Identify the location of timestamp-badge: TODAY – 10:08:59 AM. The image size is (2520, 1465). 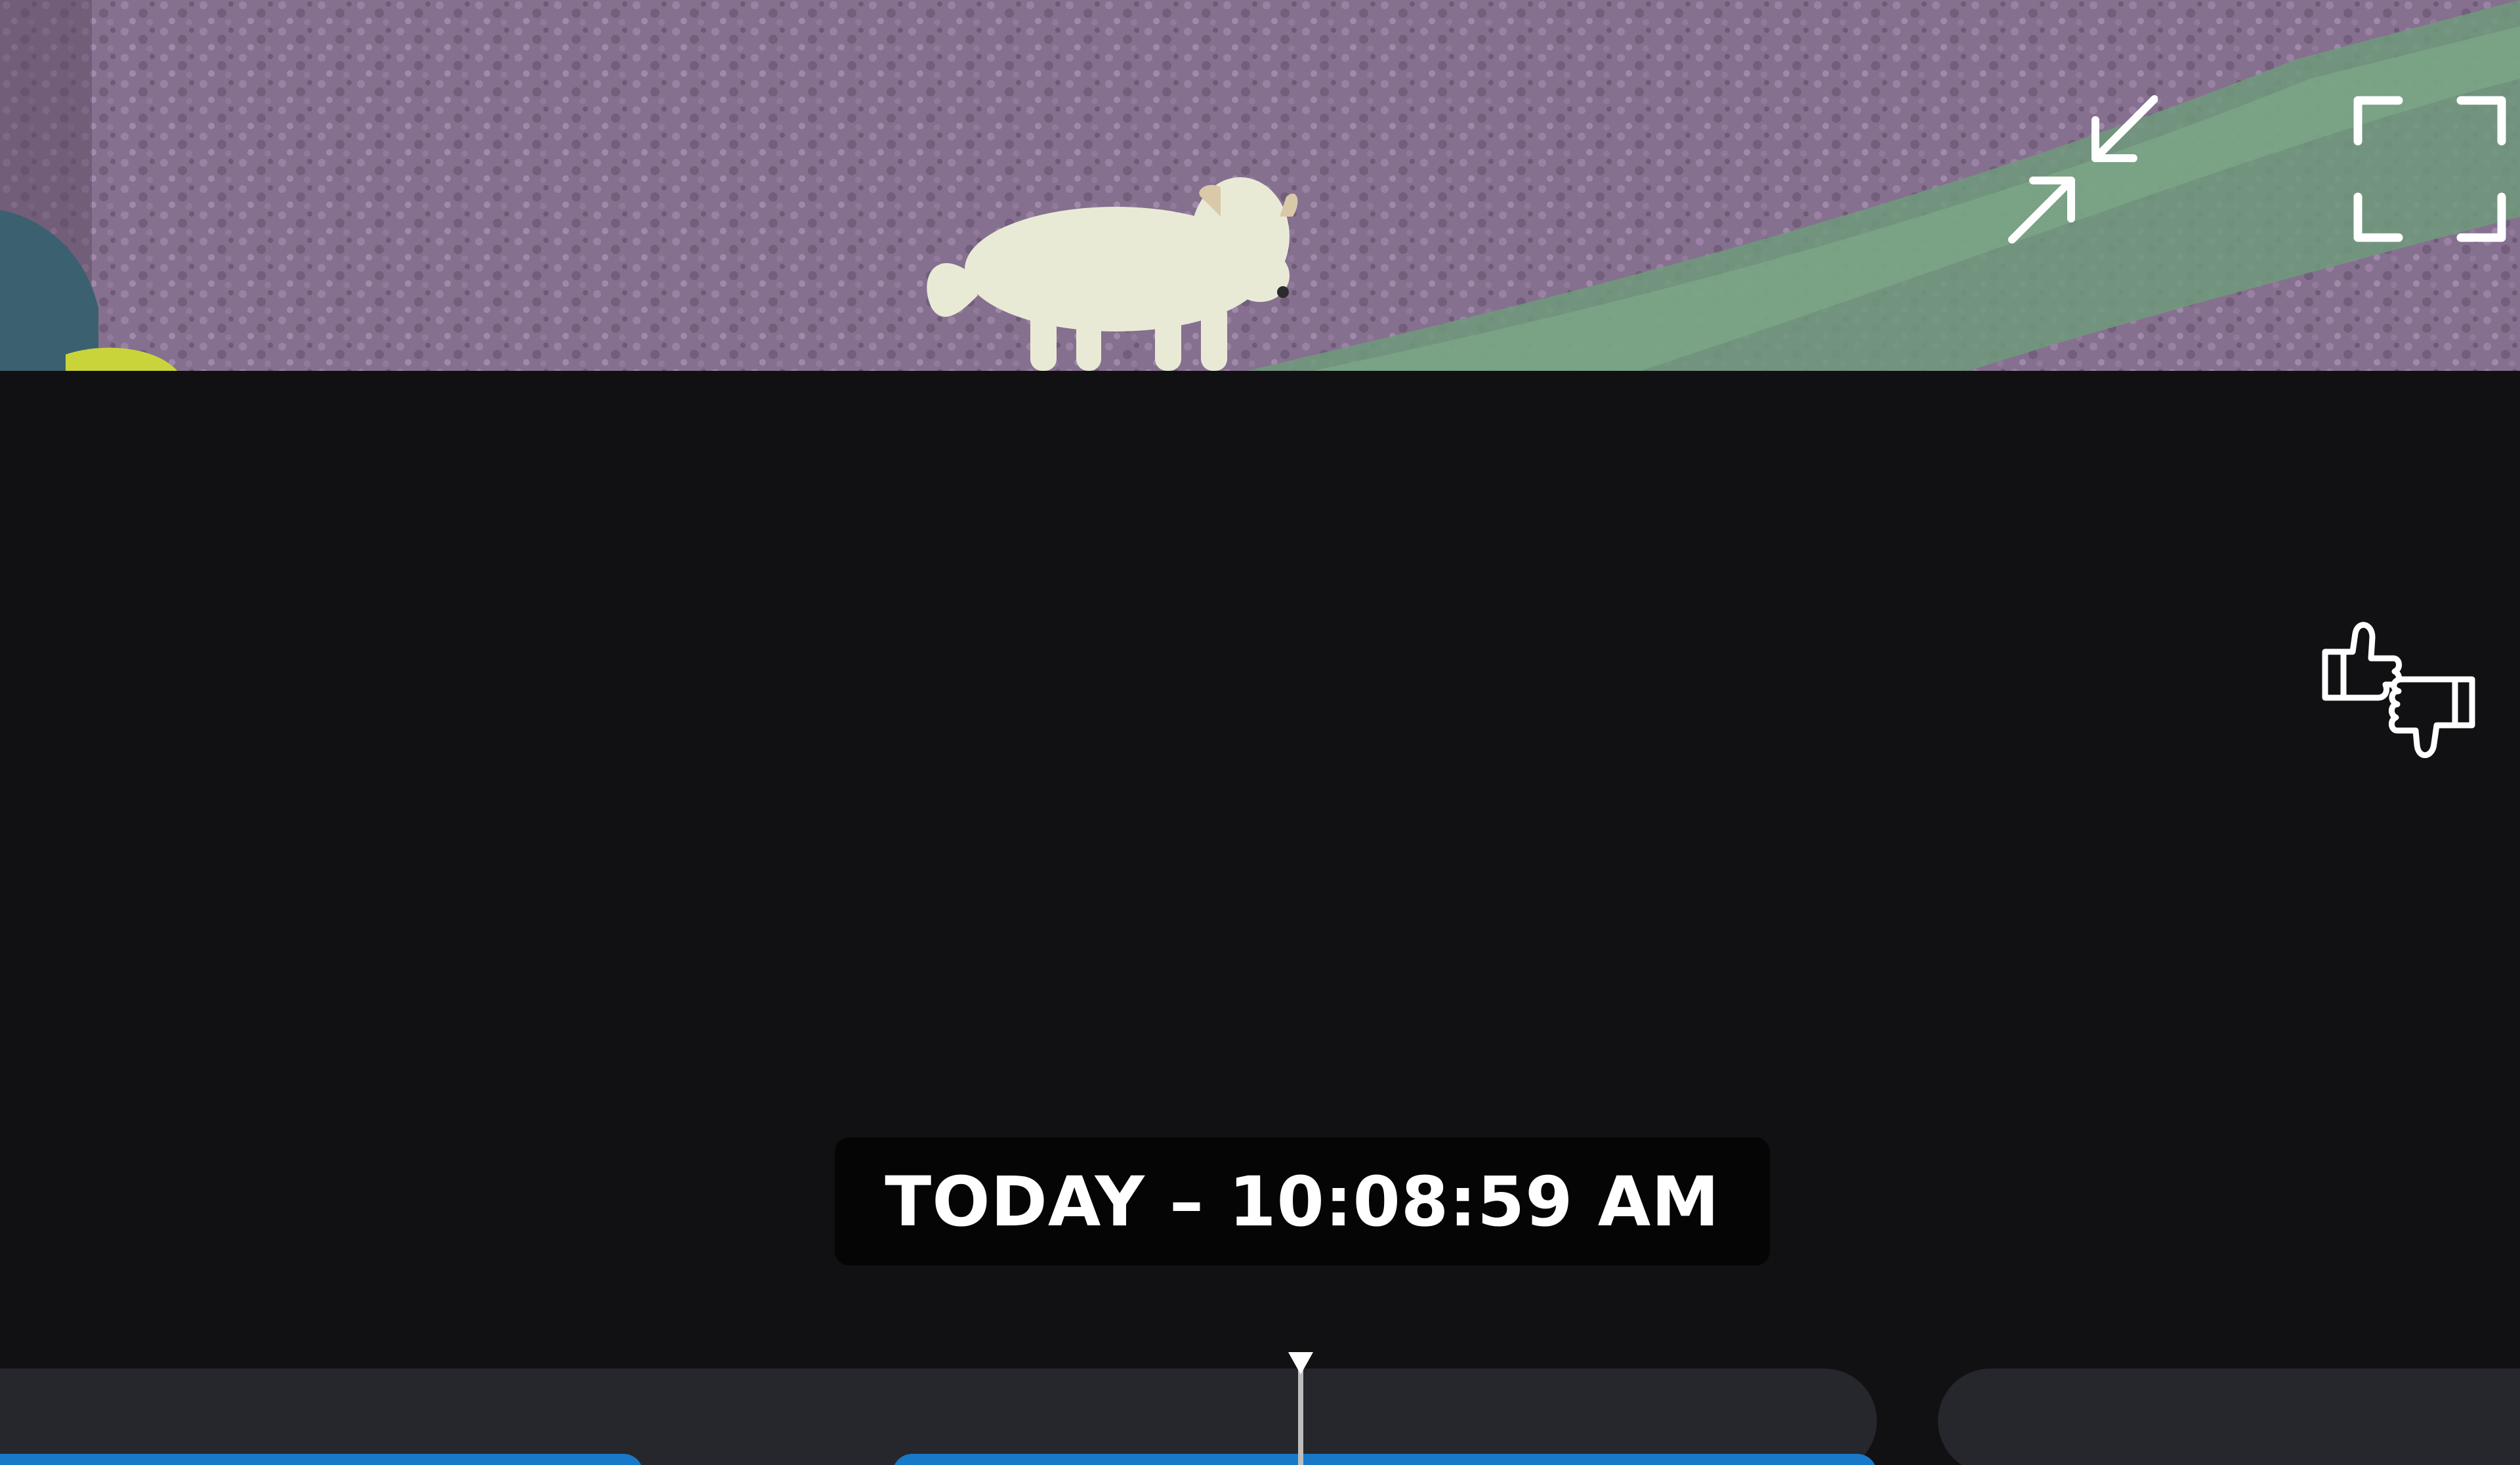
(1302, 1201).